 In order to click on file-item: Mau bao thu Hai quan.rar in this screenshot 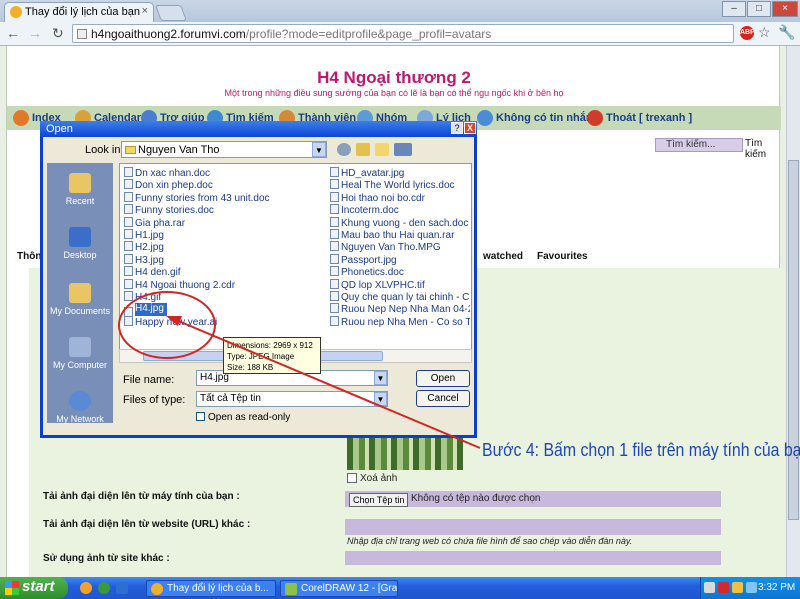, I will do `click(400, 234)`.